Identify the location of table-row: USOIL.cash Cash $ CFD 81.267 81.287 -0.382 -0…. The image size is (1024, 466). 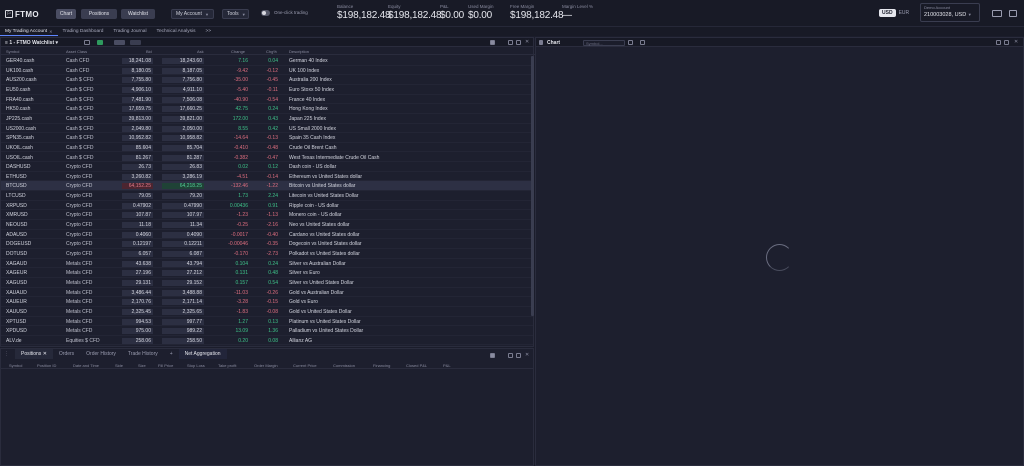
(267, 158).